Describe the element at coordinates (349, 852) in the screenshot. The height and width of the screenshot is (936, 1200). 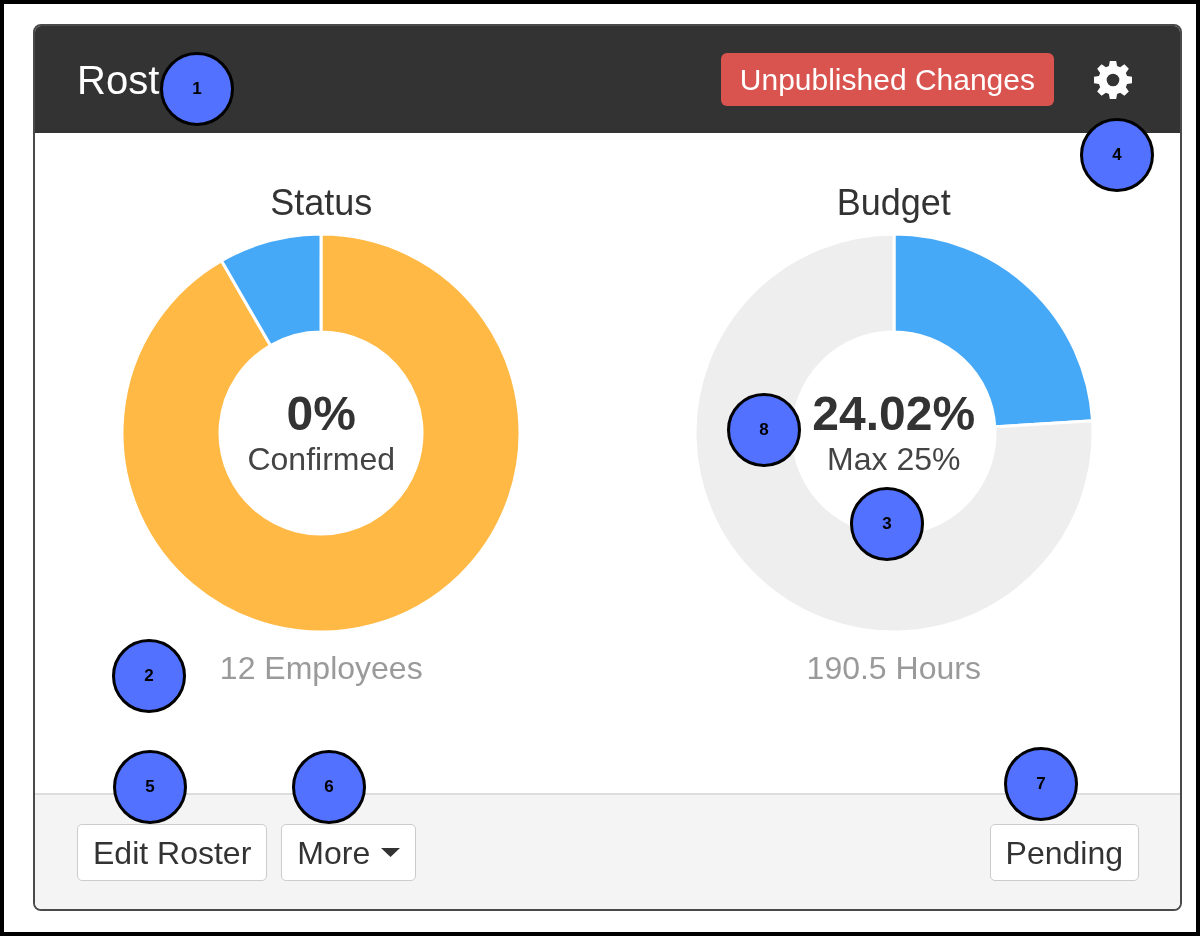
I see `dropdown-button: More` at that location.